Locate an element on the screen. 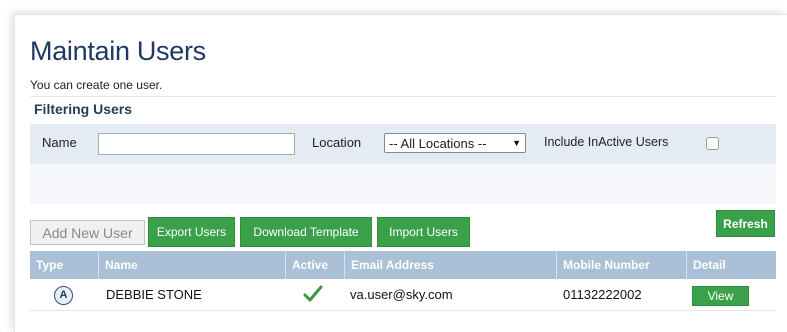 This screenshot has height=332, width=787. page-subtitle: You can create one user. is located at coordinates (96, 85).